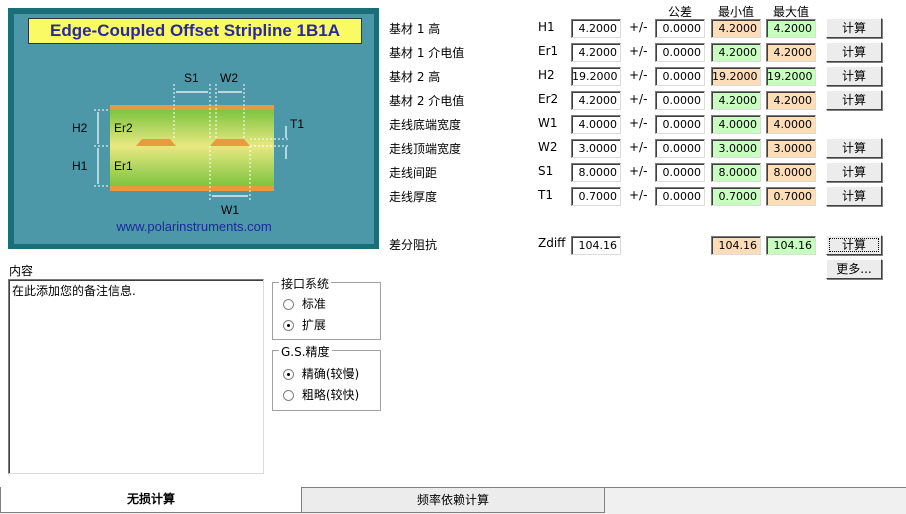 The width and height of the screenshot is (906, 514). What do you see at coordinates (638, 51) in the screenshot?
I see `plus-minus-er1: +/-` at bounding box center [638, 51].